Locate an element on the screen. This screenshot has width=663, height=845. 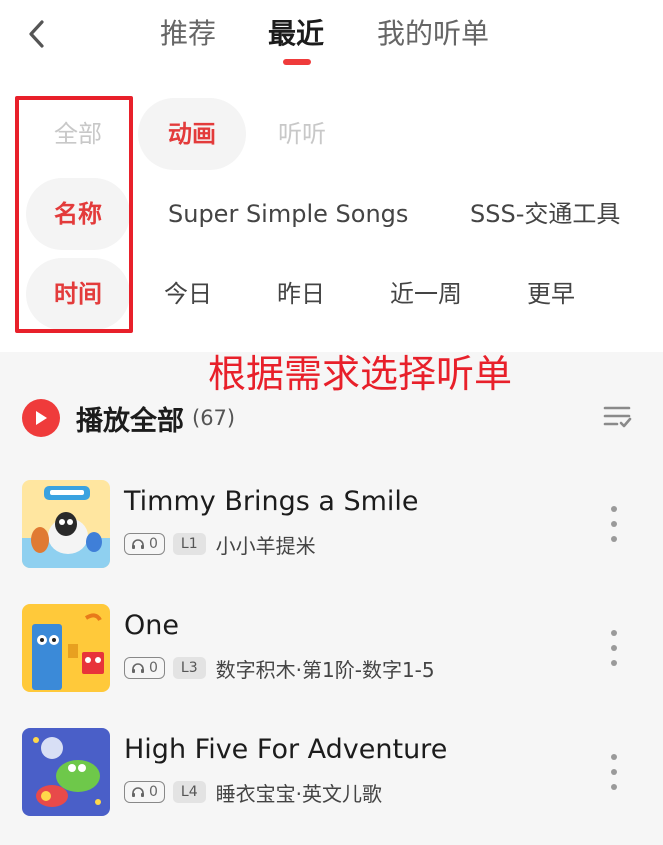
track-title: One is located at coordinates (151, 625).